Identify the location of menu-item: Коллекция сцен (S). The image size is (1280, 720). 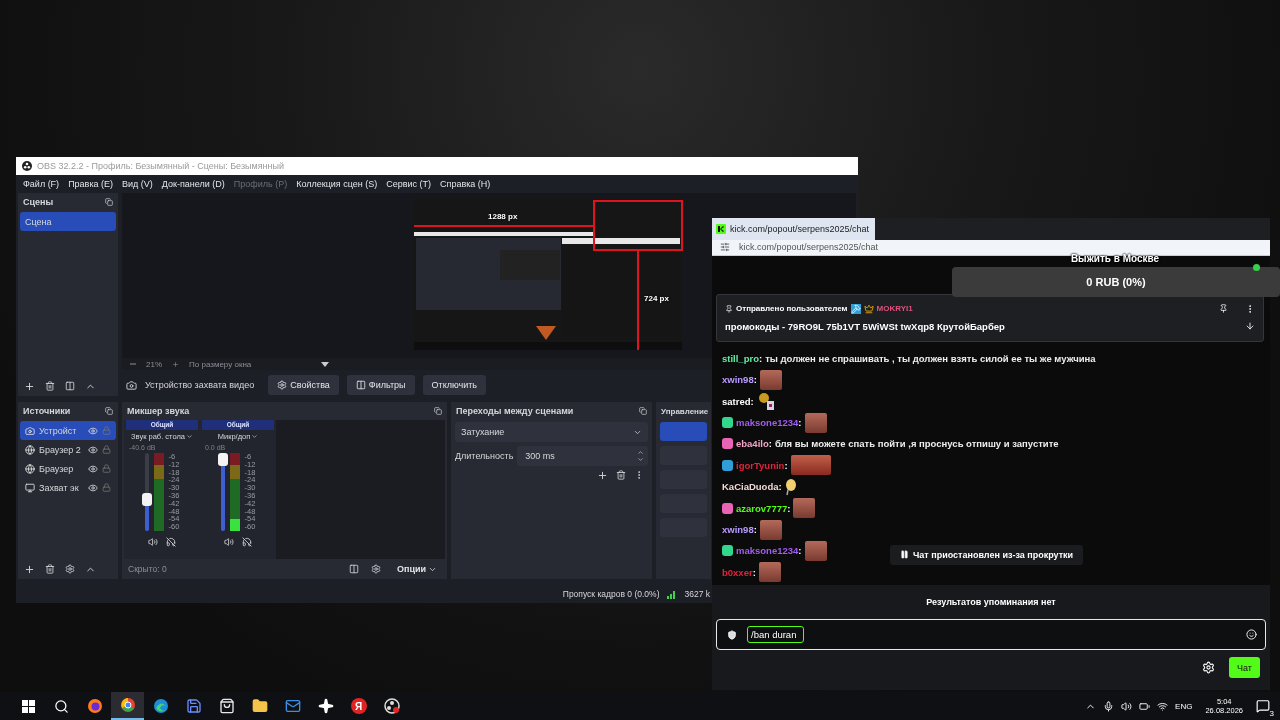
(337, 184).